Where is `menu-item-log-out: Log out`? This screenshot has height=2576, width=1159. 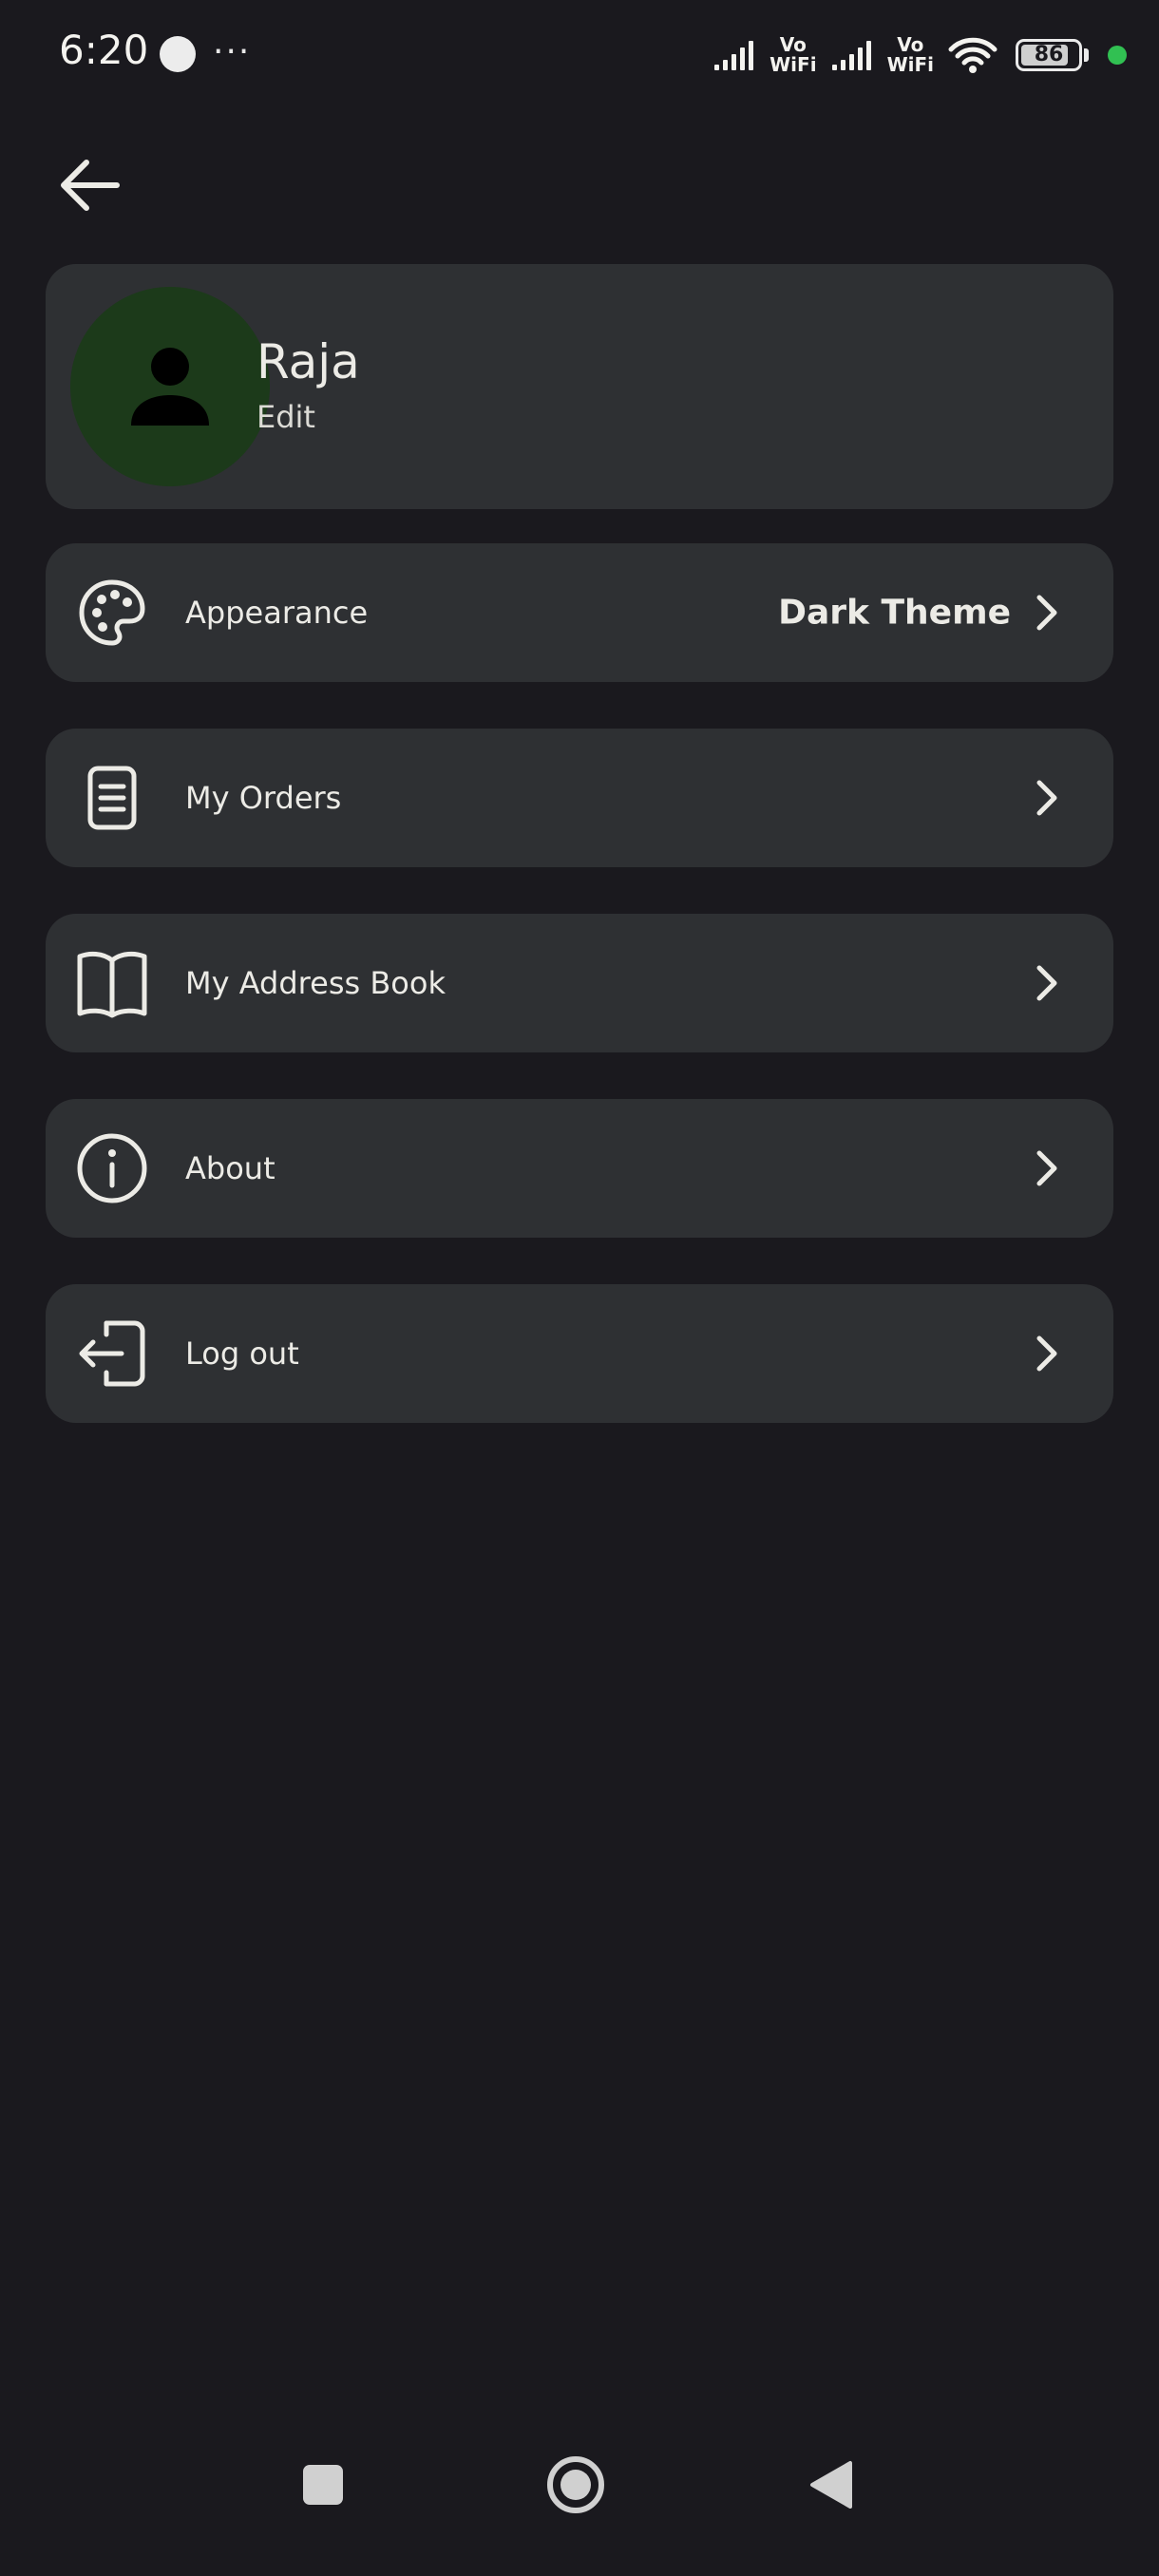
menu-item-log-out: Log out is located at coordinates (579, 1353).